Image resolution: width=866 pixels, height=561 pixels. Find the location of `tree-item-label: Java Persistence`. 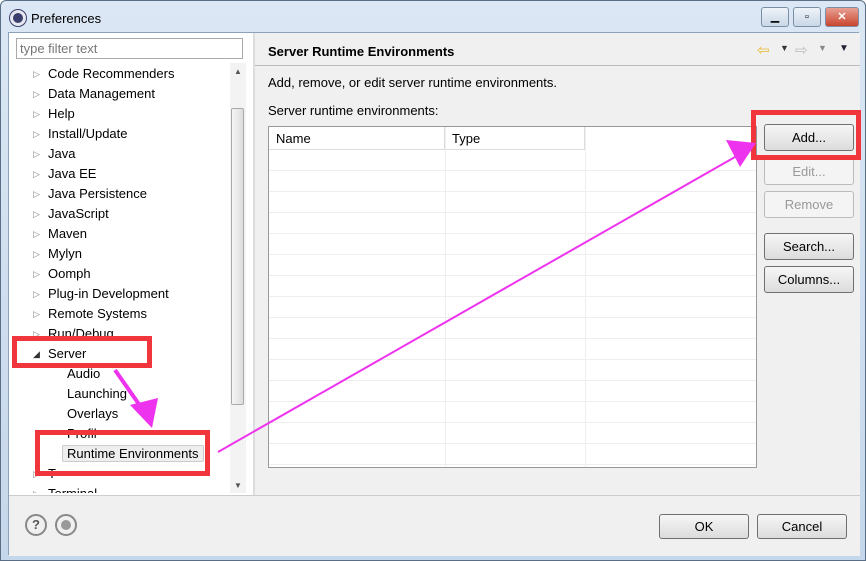

tree-item-label: Java Persistence is located at coordinates (97, 193).